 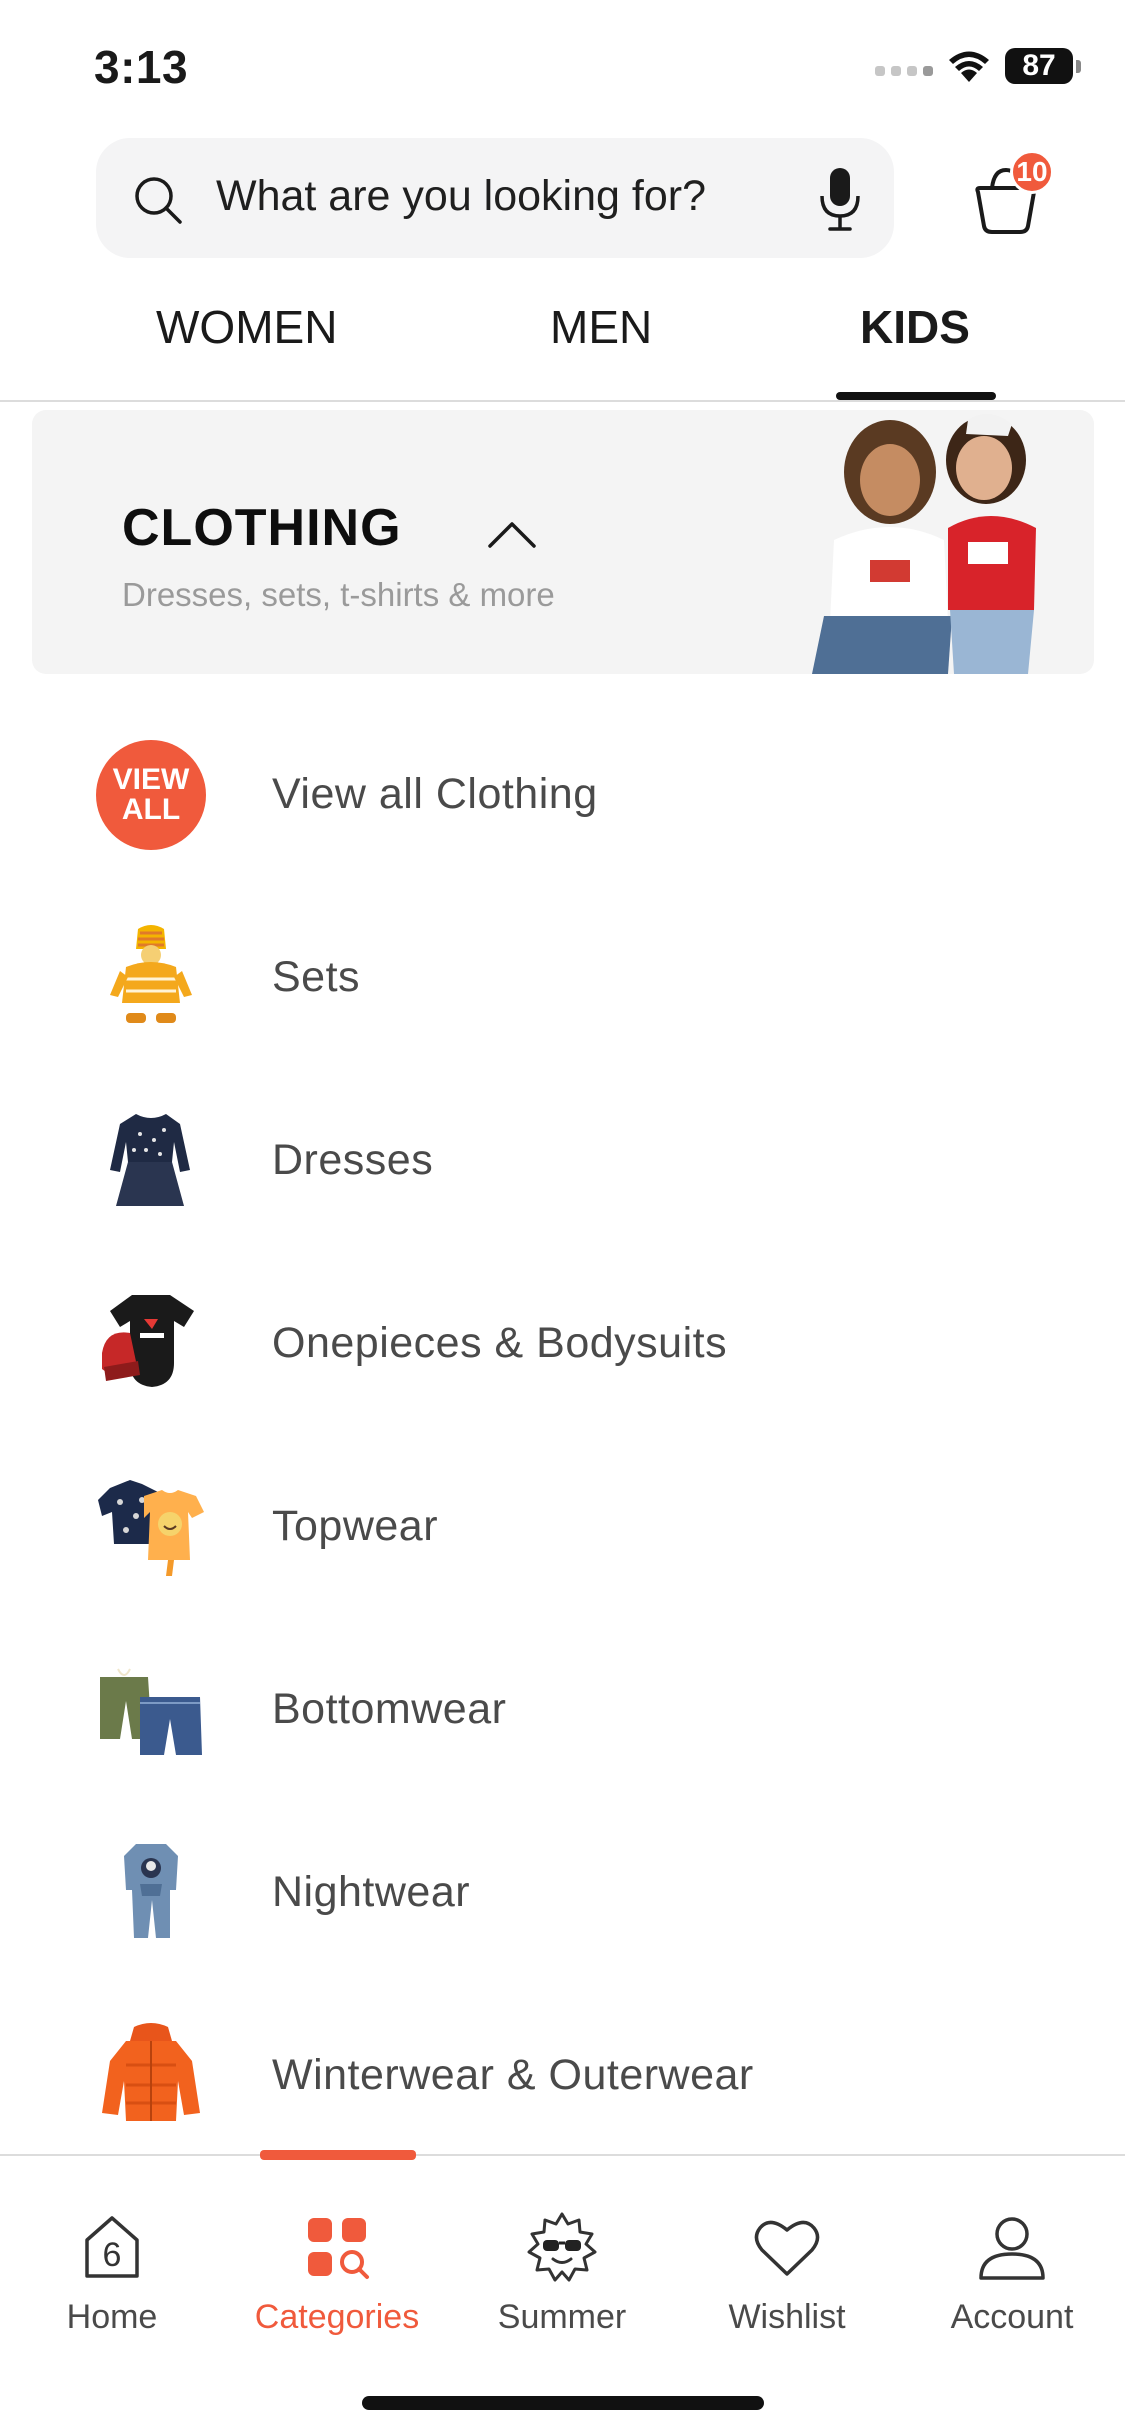 I want to click on list-item-nightwear: Nightwear, so click(x=562, y=1889).